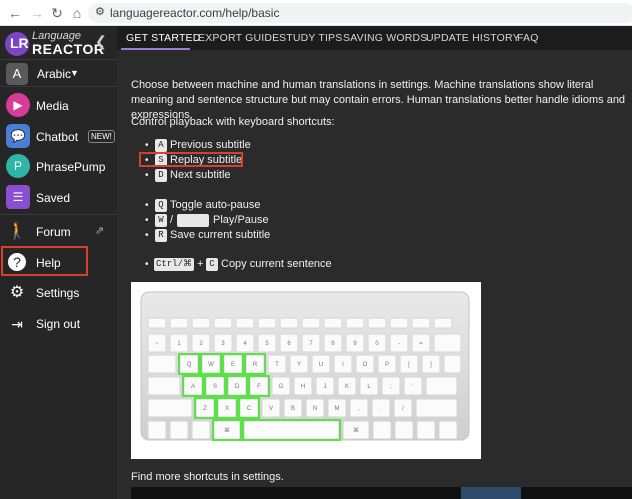  I want to click on tab-saving-words: SAVING WORDS, so click(385, 38).